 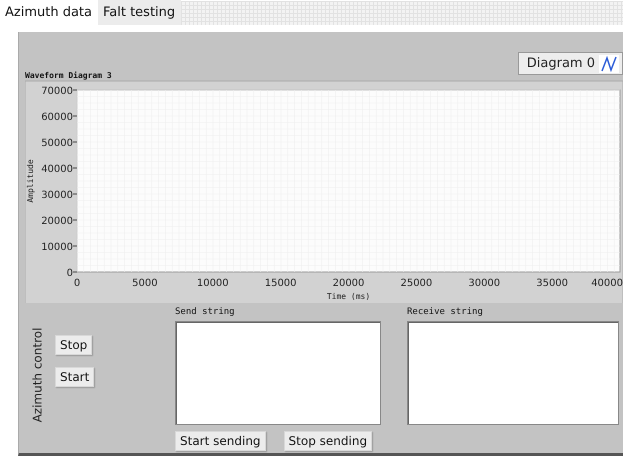 What do you see at coordinates (77, 283) in the screenshot?
I see `x-tick-label: 0` at bounding box center [77, 283].